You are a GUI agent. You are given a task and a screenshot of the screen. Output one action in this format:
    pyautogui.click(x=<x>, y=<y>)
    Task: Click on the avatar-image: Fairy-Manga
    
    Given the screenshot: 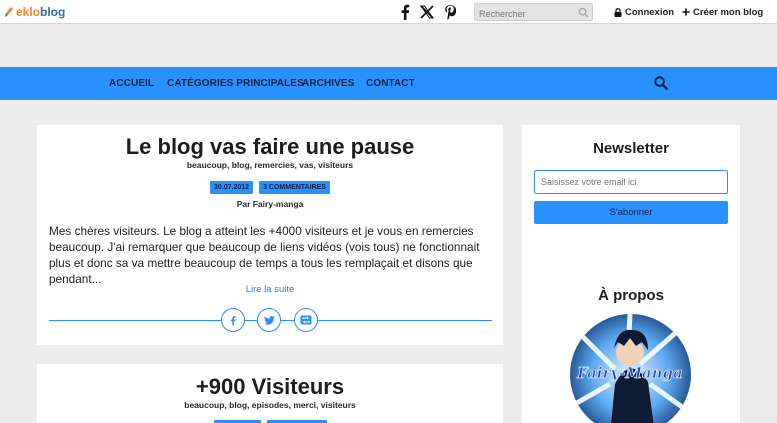 What is the action you would take?
    pyautogui.click(x=630, y=368)
    